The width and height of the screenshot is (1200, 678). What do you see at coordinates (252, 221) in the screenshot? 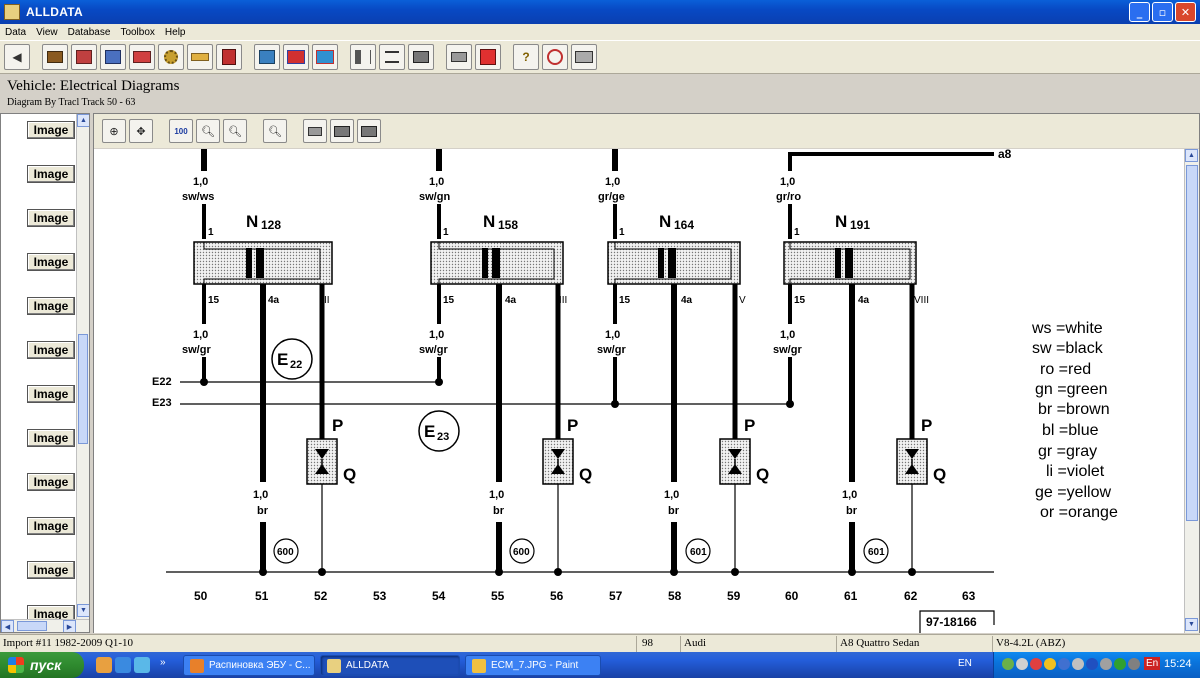
I see `component-id: N` at bounding box center [252, 221].